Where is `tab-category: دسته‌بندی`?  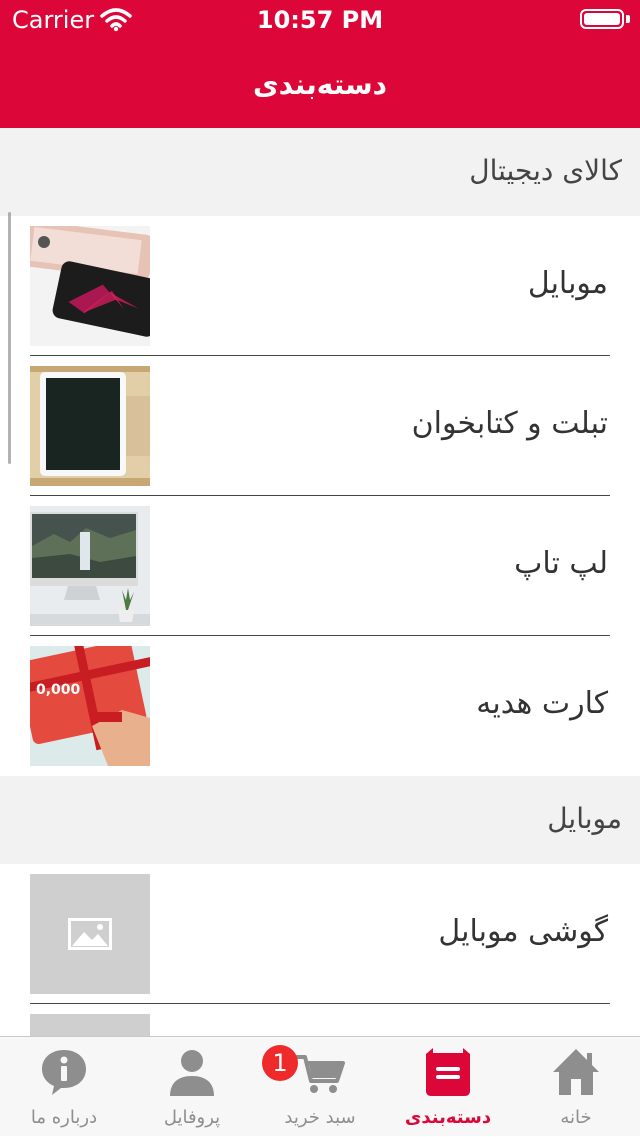
tab-category: دسته‌بندی is located at coordinates (448, 1087).